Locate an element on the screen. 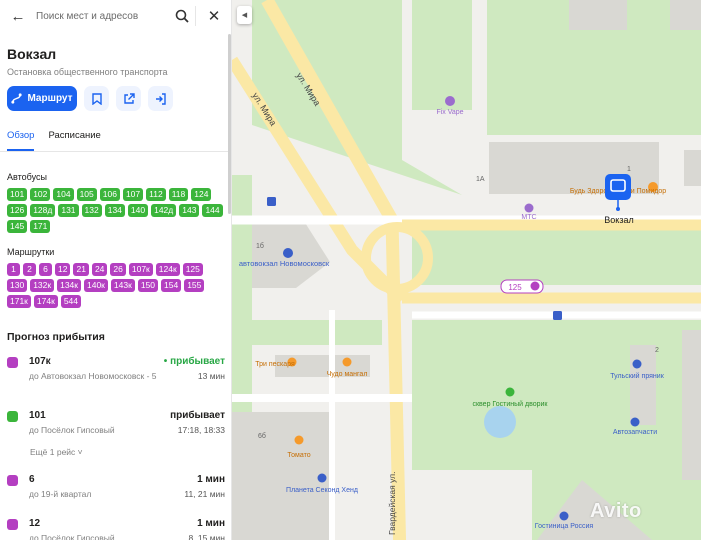 The height and width of the screenshot is (540, 701). bus-route-chip: 145 is located at coordinates (17, 226).